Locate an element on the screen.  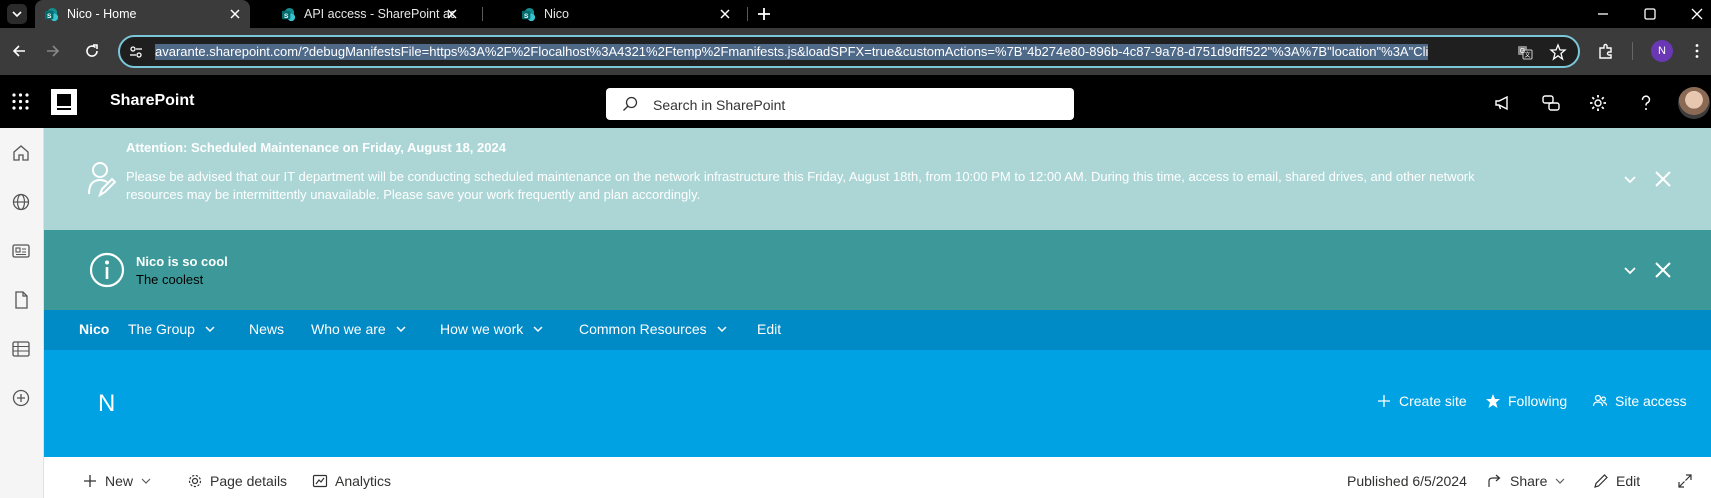
search-input: Search in SharePoint is located at coordinates (840, 104).